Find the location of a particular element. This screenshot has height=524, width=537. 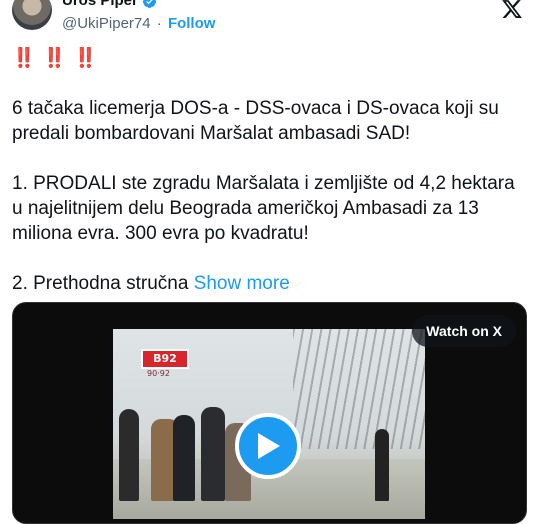

author-name-row: Uros Piper is located at coordinates (109, 5).